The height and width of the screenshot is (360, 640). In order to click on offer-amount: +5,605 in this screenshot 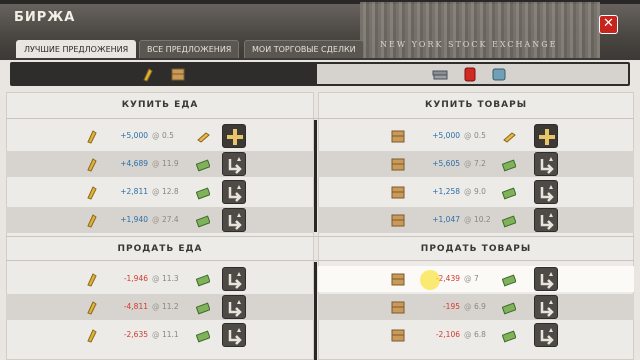, I will do `click(446, 163)`.